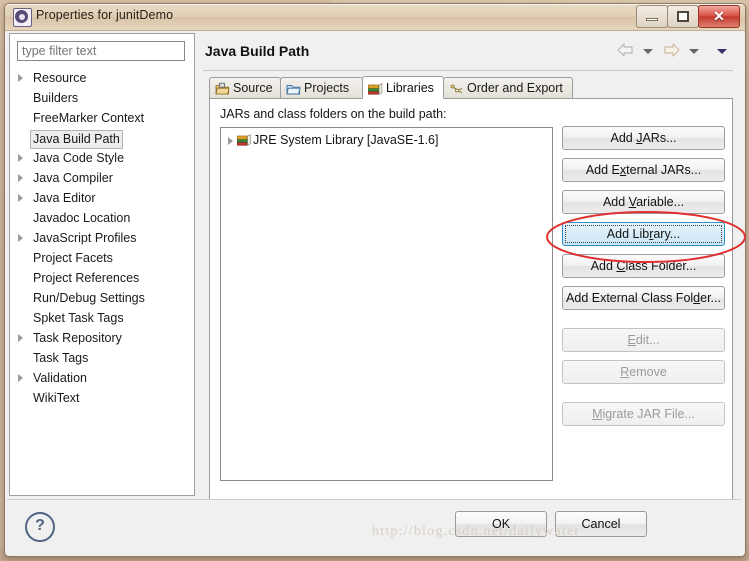  What do you see at coordinates (630, 298) in the screenshot?
I see `label-pre: Add External Class Fol` at bounding box center [630, 298].